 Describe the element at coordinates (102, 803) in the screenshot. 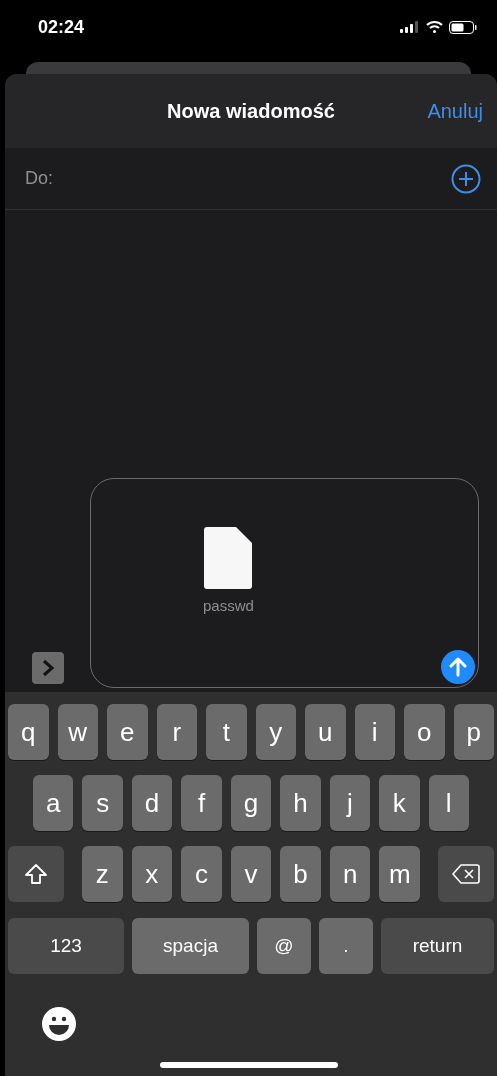

I see `keyboard-key: s` at that location.